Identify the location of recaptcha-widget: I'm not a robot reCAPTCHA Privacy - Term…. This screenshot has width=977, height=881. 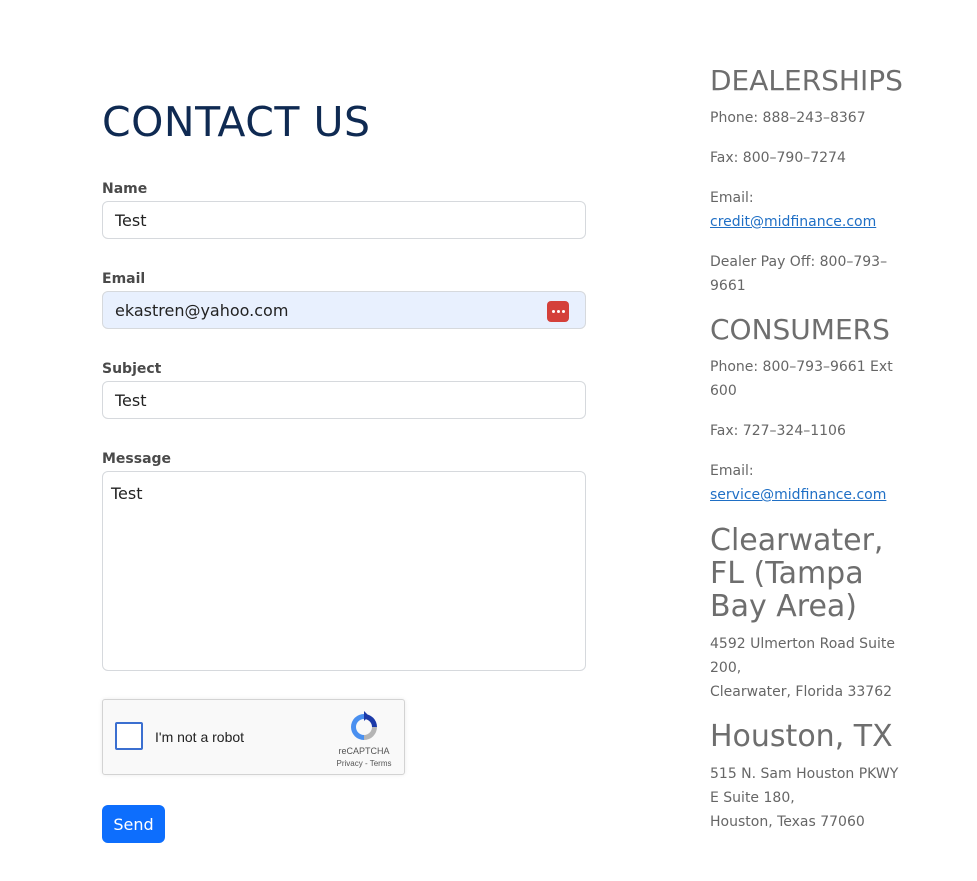
(253, 737).